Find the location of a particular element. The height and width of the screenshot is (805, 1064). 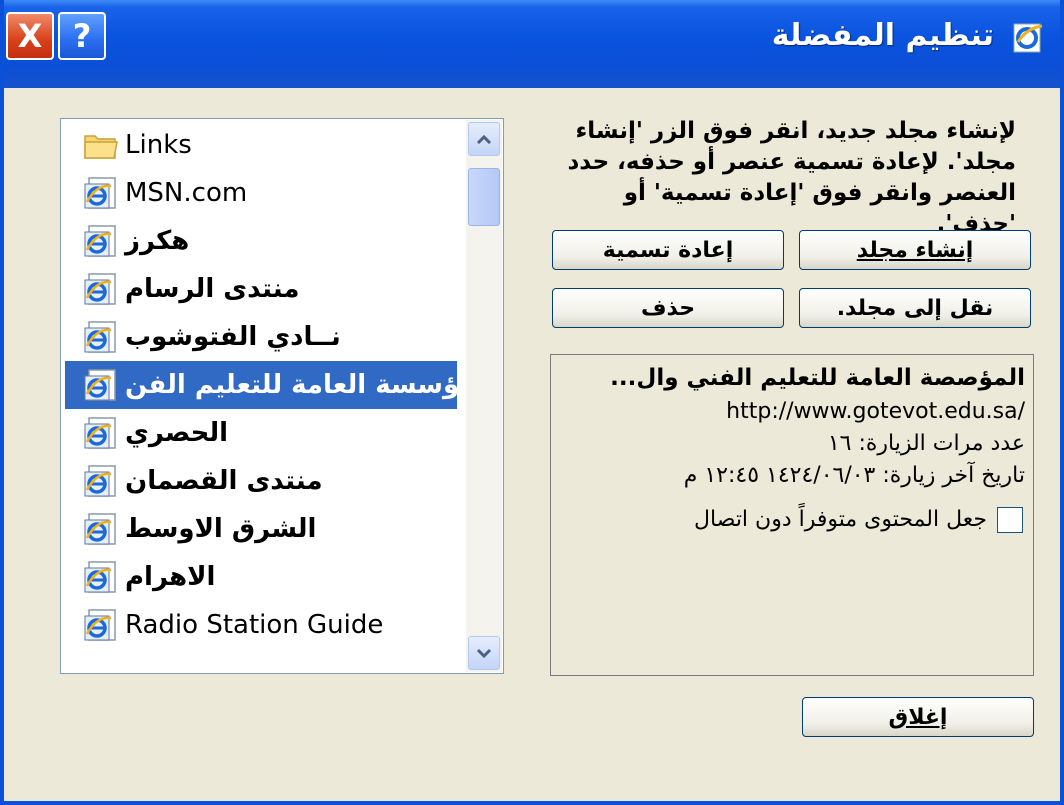

favorite-item-label: MSN.com is located at coordinates (186, 193).